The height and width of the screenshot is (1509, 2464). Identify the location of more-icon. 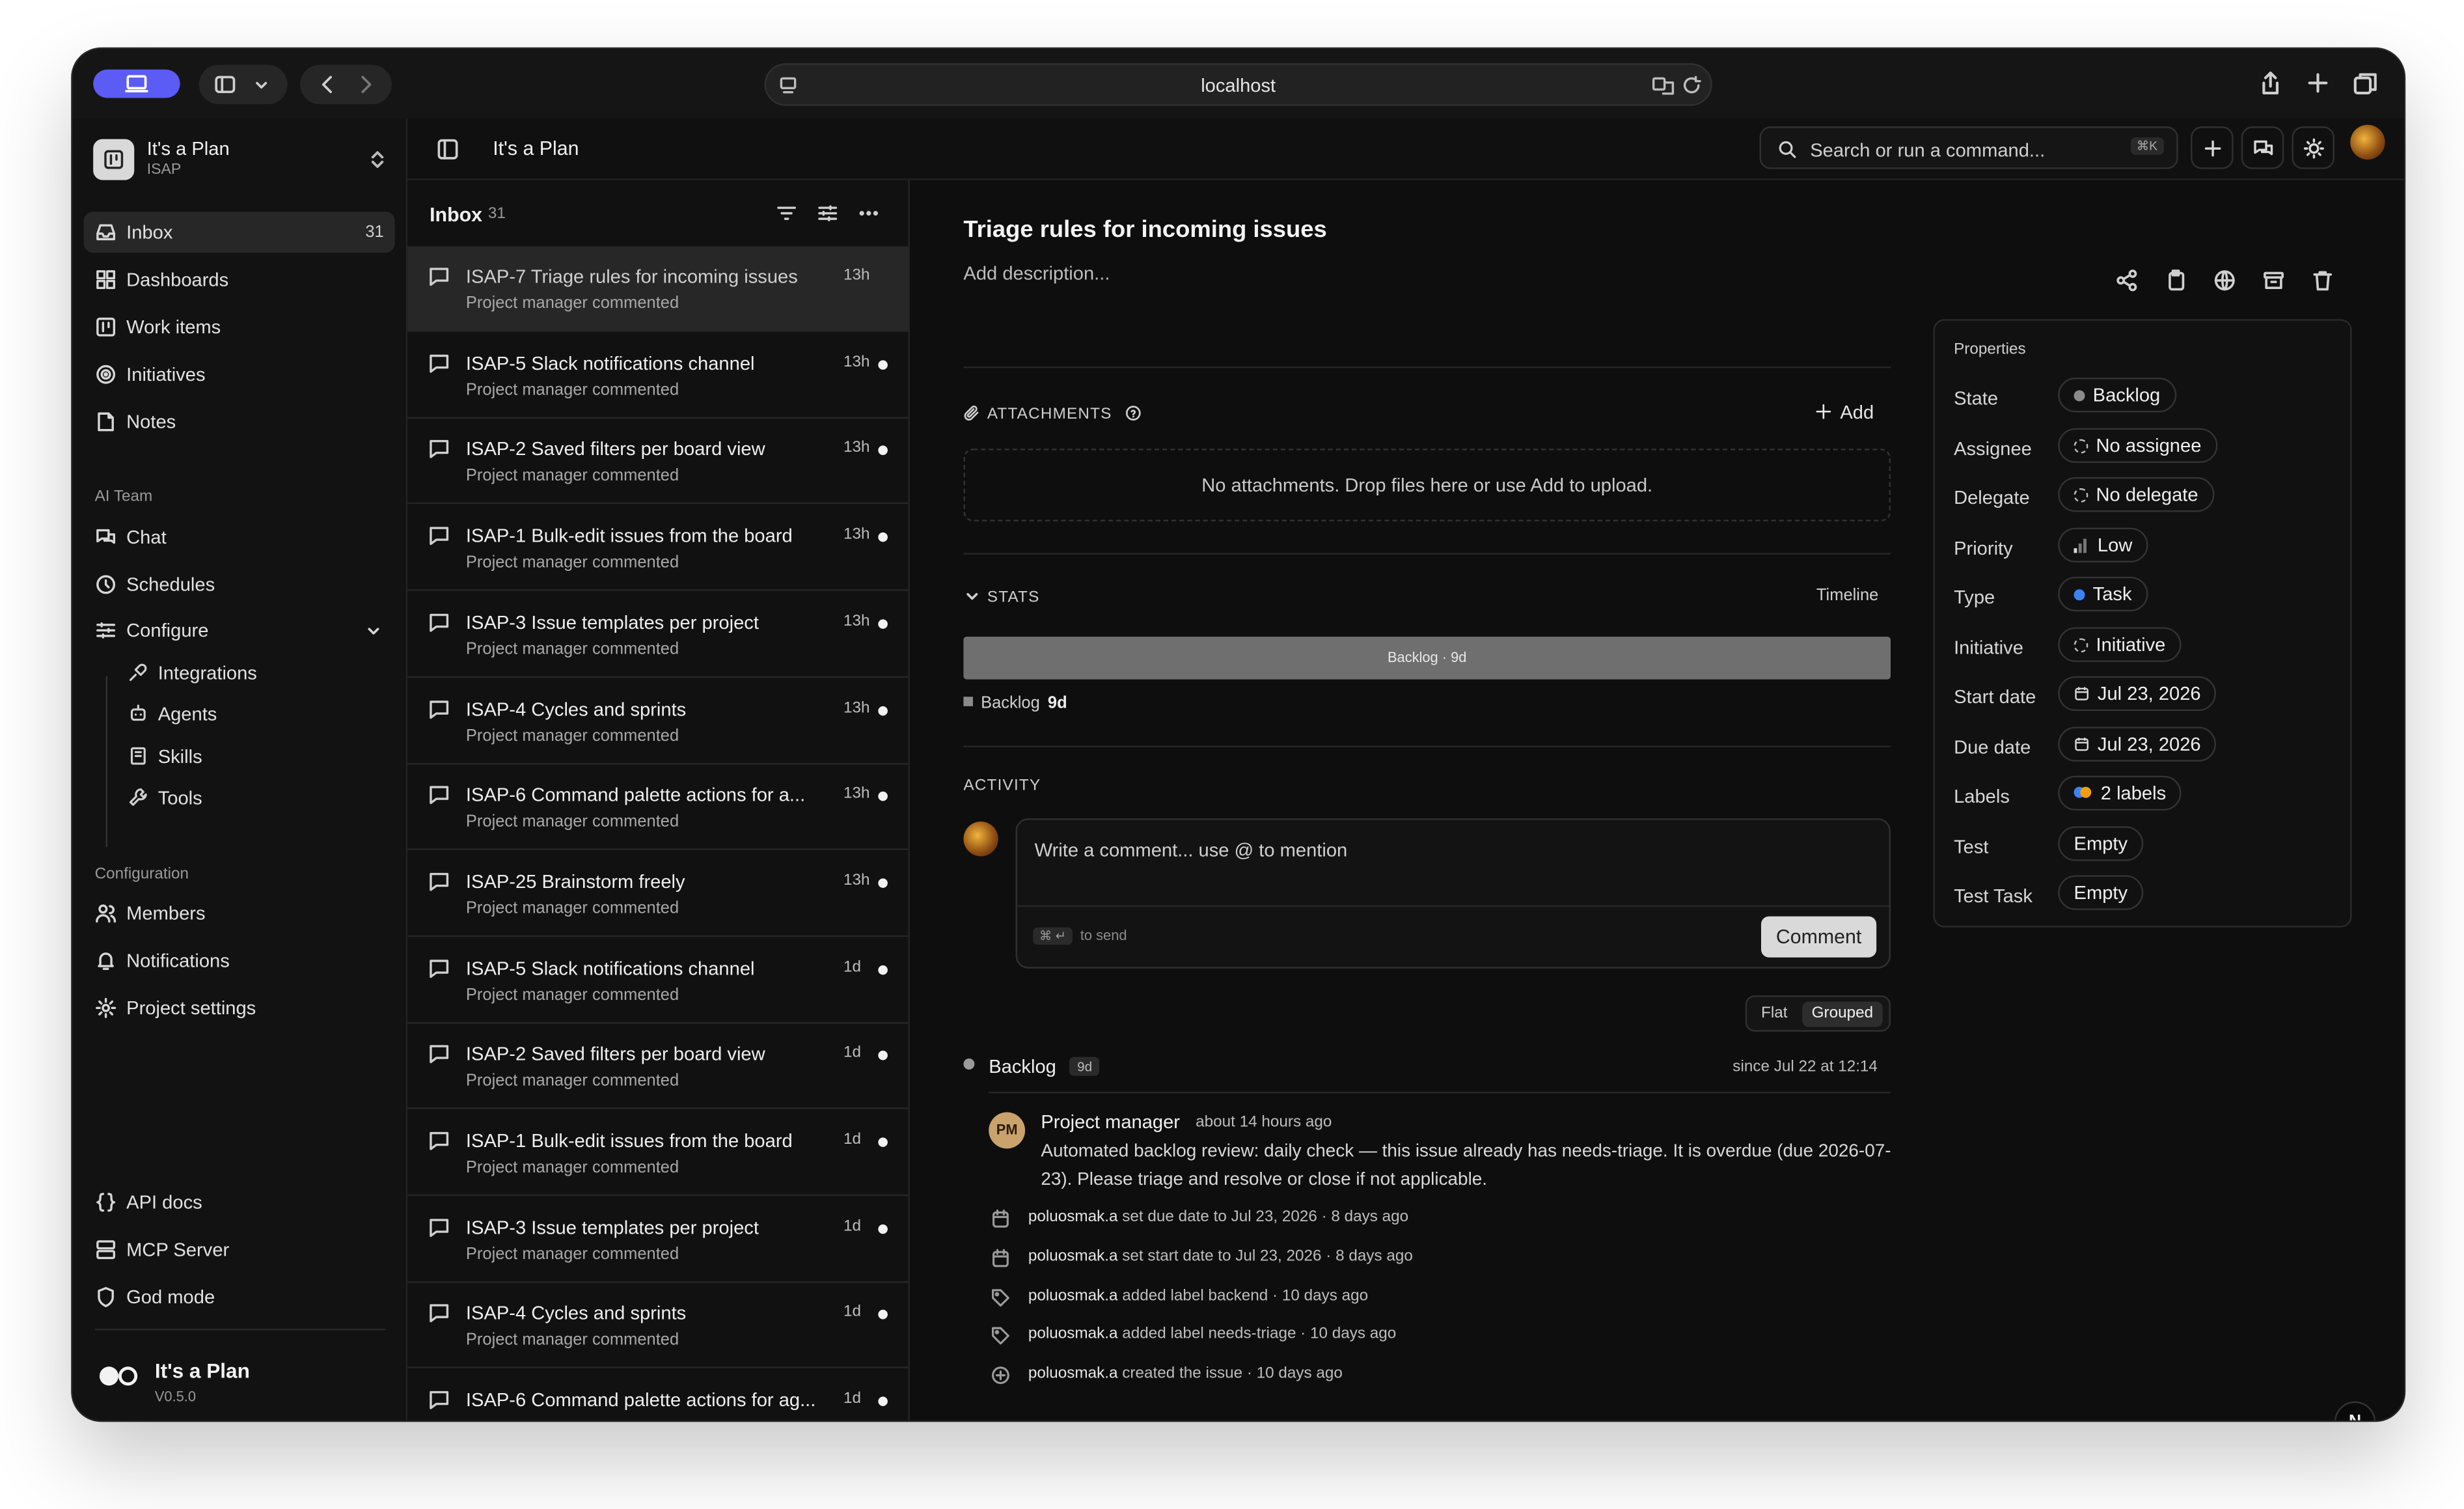
(869, 214).